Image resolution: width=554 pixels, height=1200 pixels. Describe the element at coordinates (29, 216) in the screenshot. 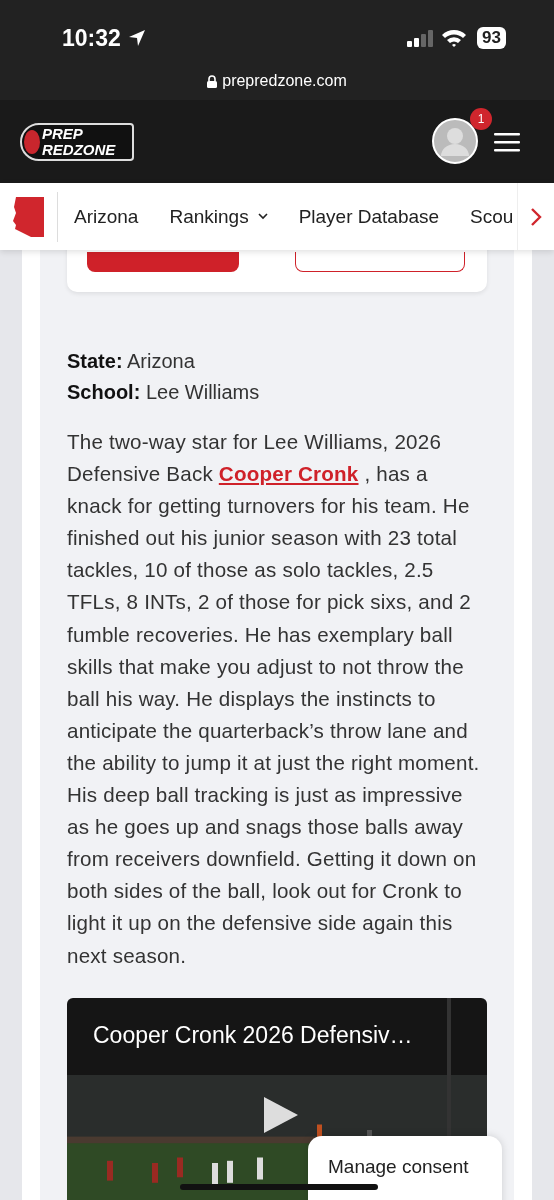

I see `arizona-map-icon` at that location.